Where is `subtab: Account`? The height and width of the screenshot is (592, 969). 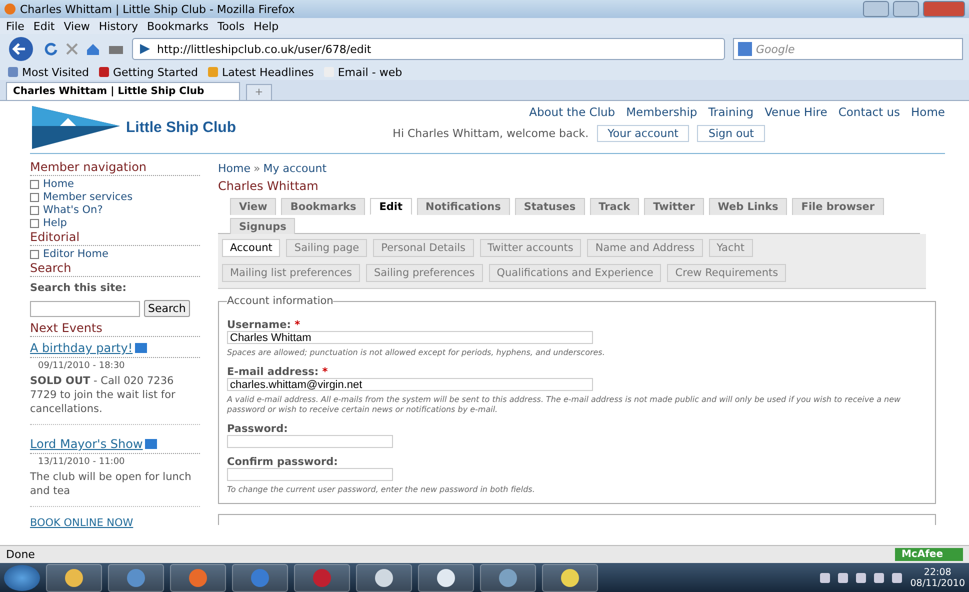 subtab: Account is located at coordinates (251, 248).